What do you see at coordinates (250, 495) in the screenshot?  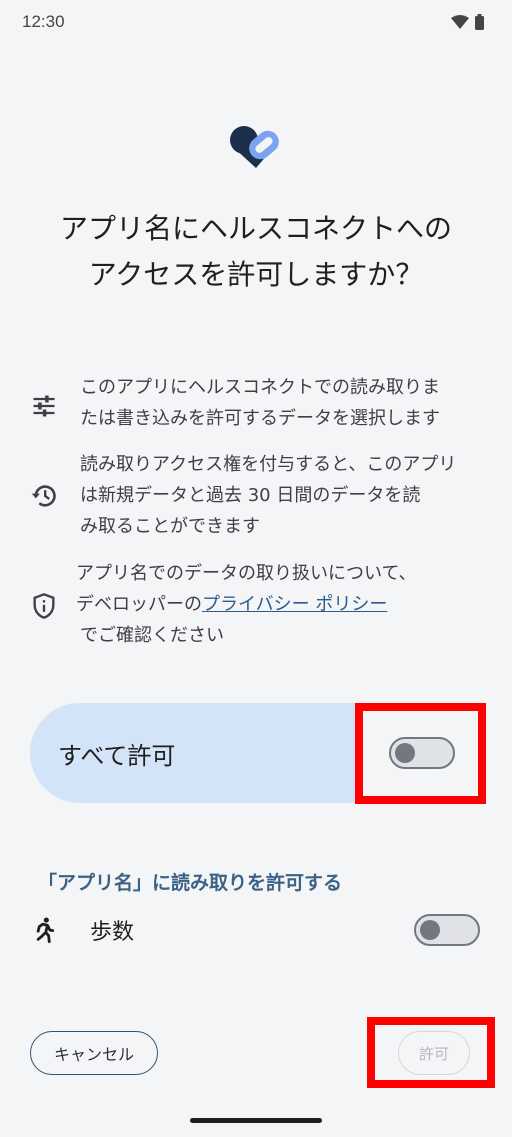 I see `info-row-2-line-2: は新規データと過去 30 日間のデータを読` at bounding box center [250, 495].